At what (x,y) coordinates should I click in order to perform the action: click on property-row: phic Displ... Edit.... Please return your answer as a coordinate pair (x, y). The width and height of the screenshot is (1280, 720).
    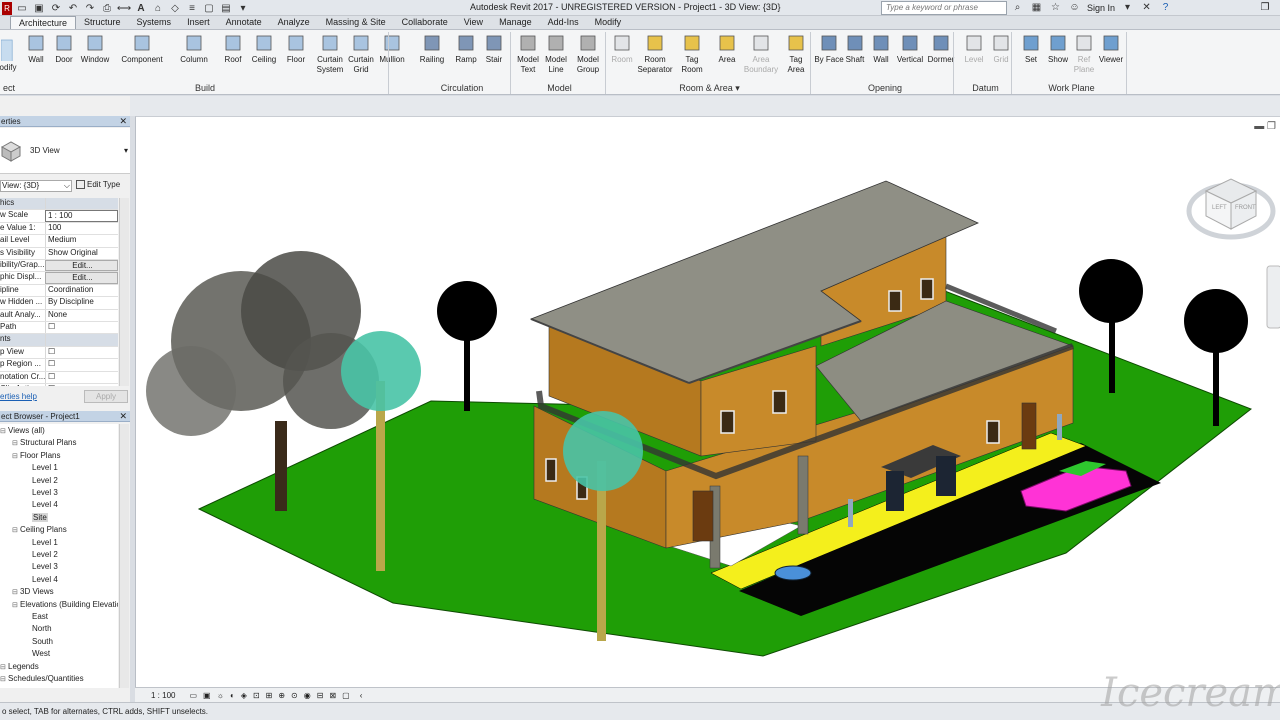
    Looking at the image, I should click on (59, 278).